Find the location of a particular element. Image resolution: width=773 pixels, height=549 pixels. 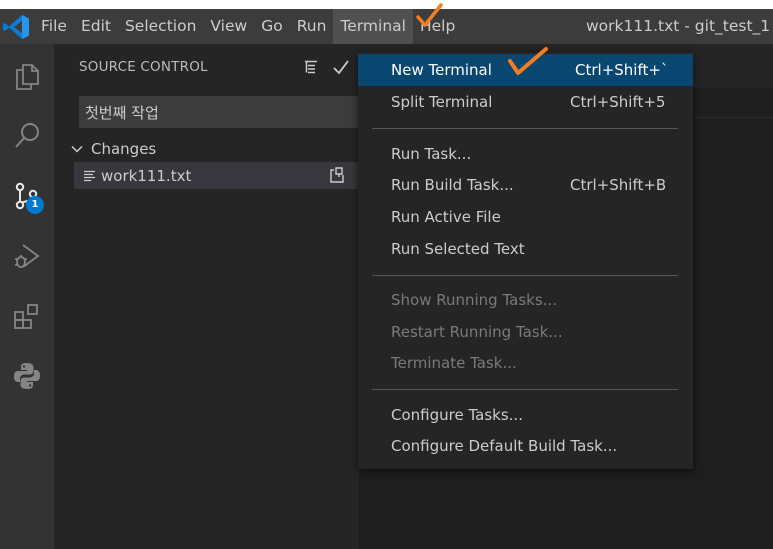

file-lines-icon is located at coordinates (89, 175).